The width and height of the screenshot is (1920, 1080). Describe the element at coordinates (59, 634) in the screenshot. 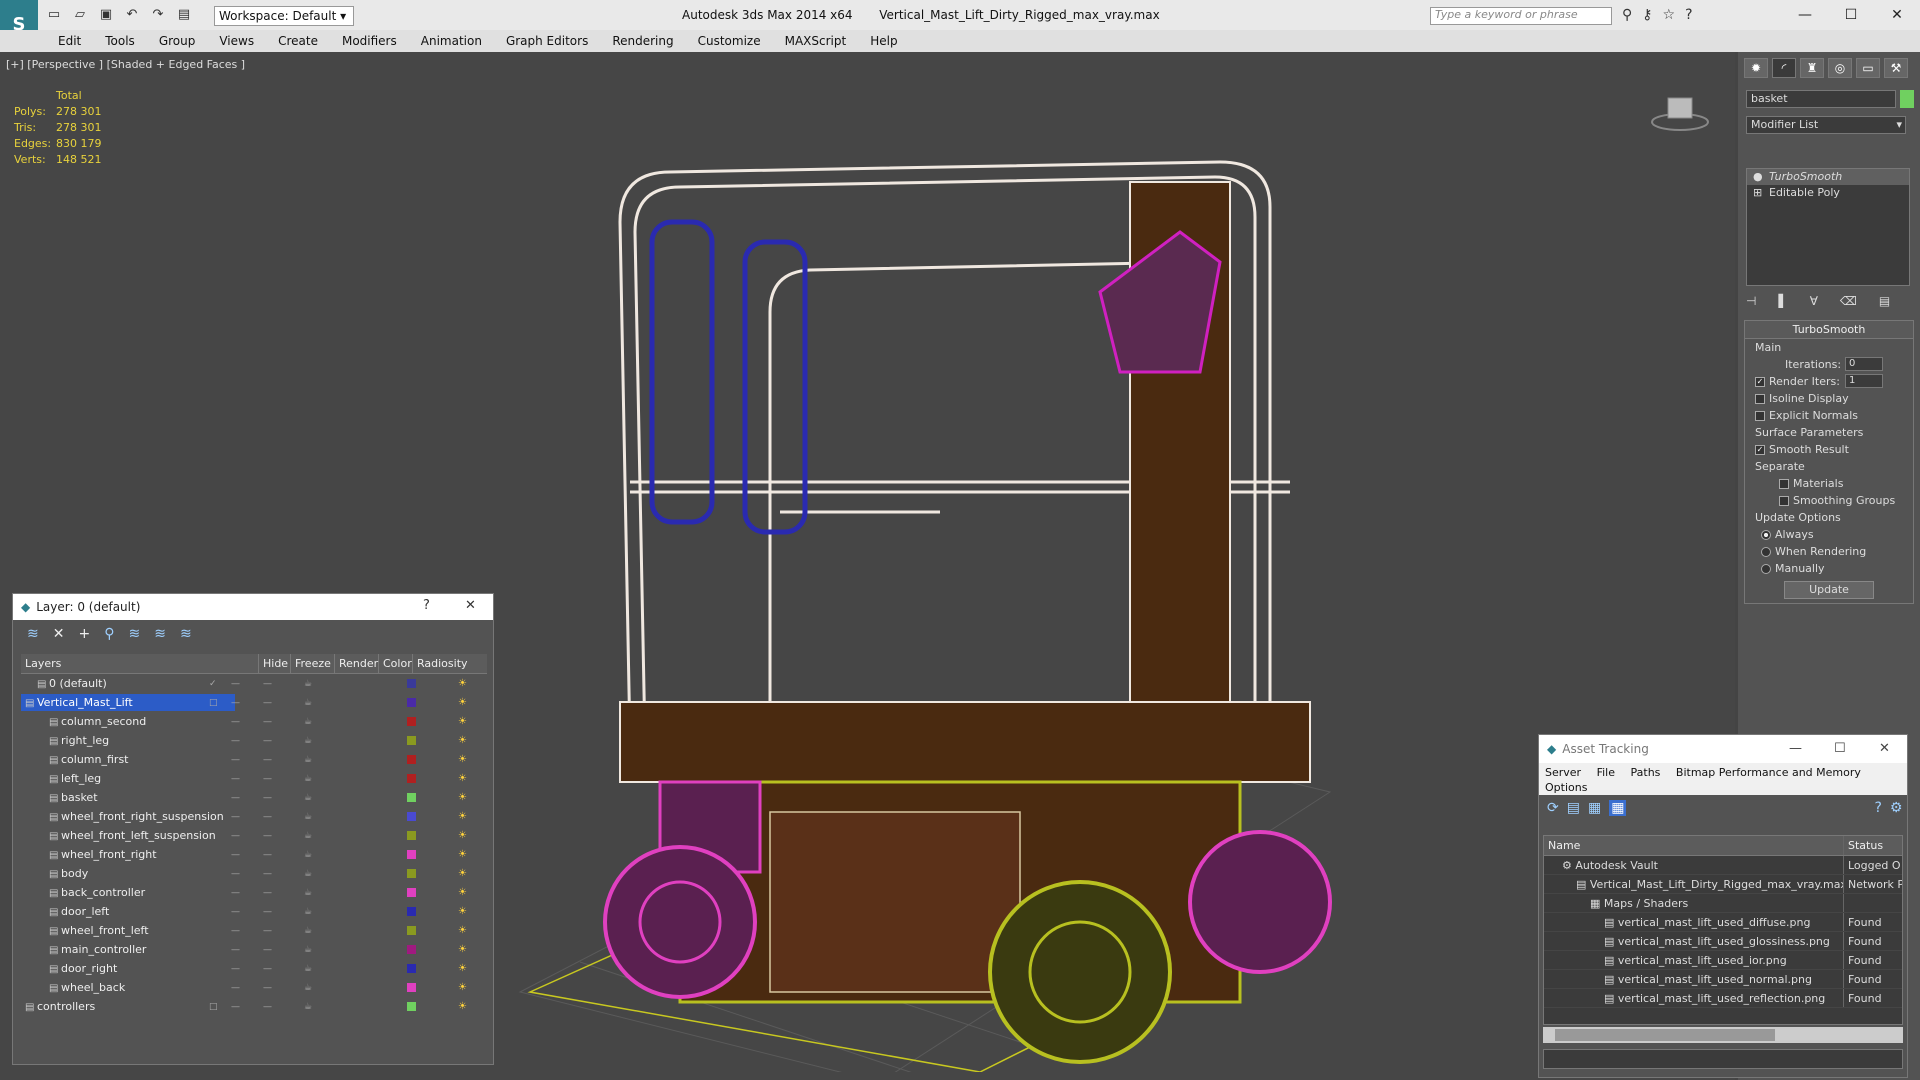

I see `delete-layer-icon: ✕` at that location.